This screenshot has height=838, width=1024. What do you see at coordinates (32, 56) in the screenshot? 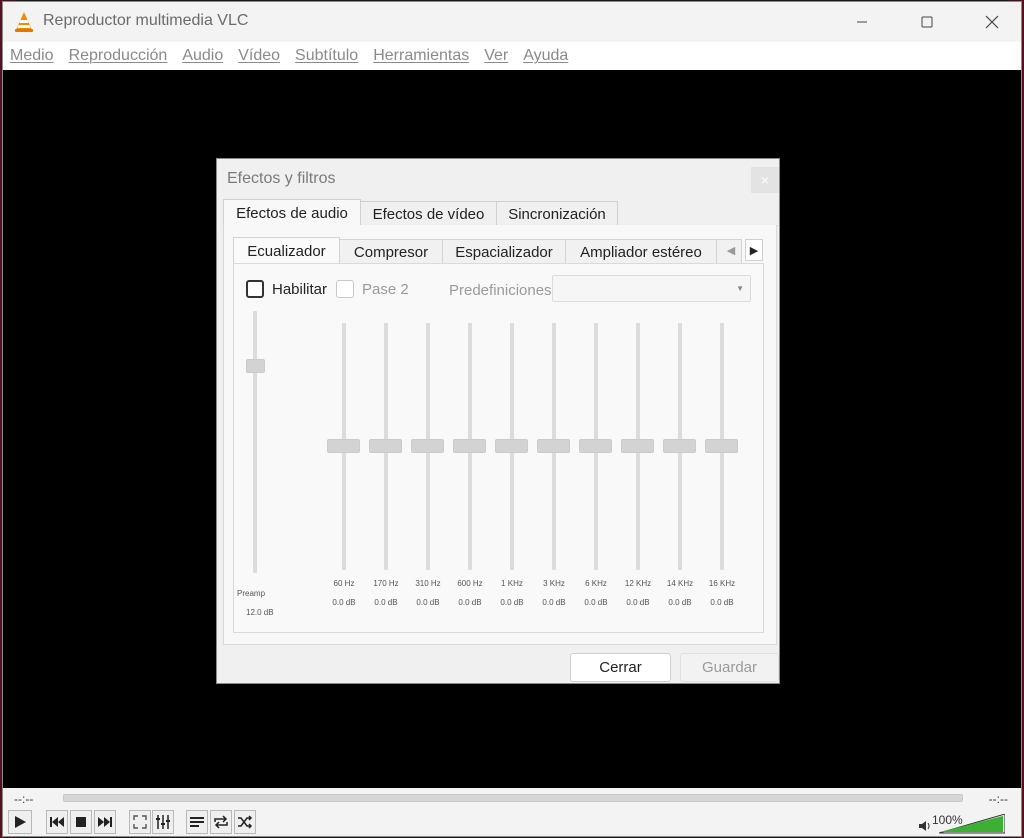
I see `menu-medio: Medio` at bounding box center [32, 56].